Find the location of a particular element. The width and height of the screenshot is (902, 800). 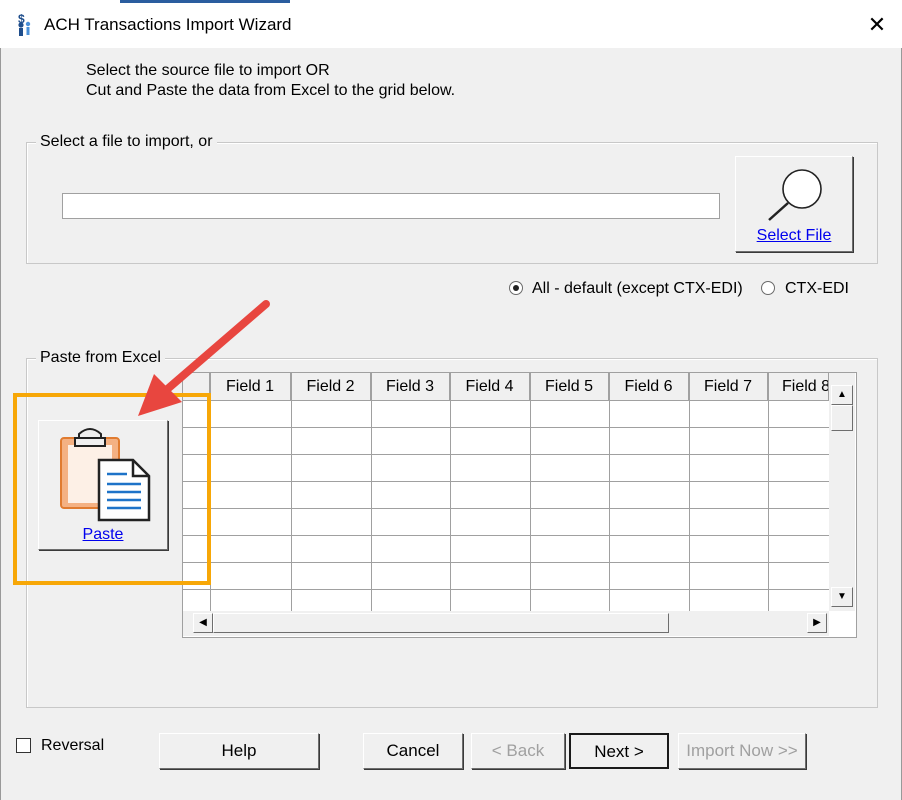

reversal-checkbox is located at coordinates (23, 745).